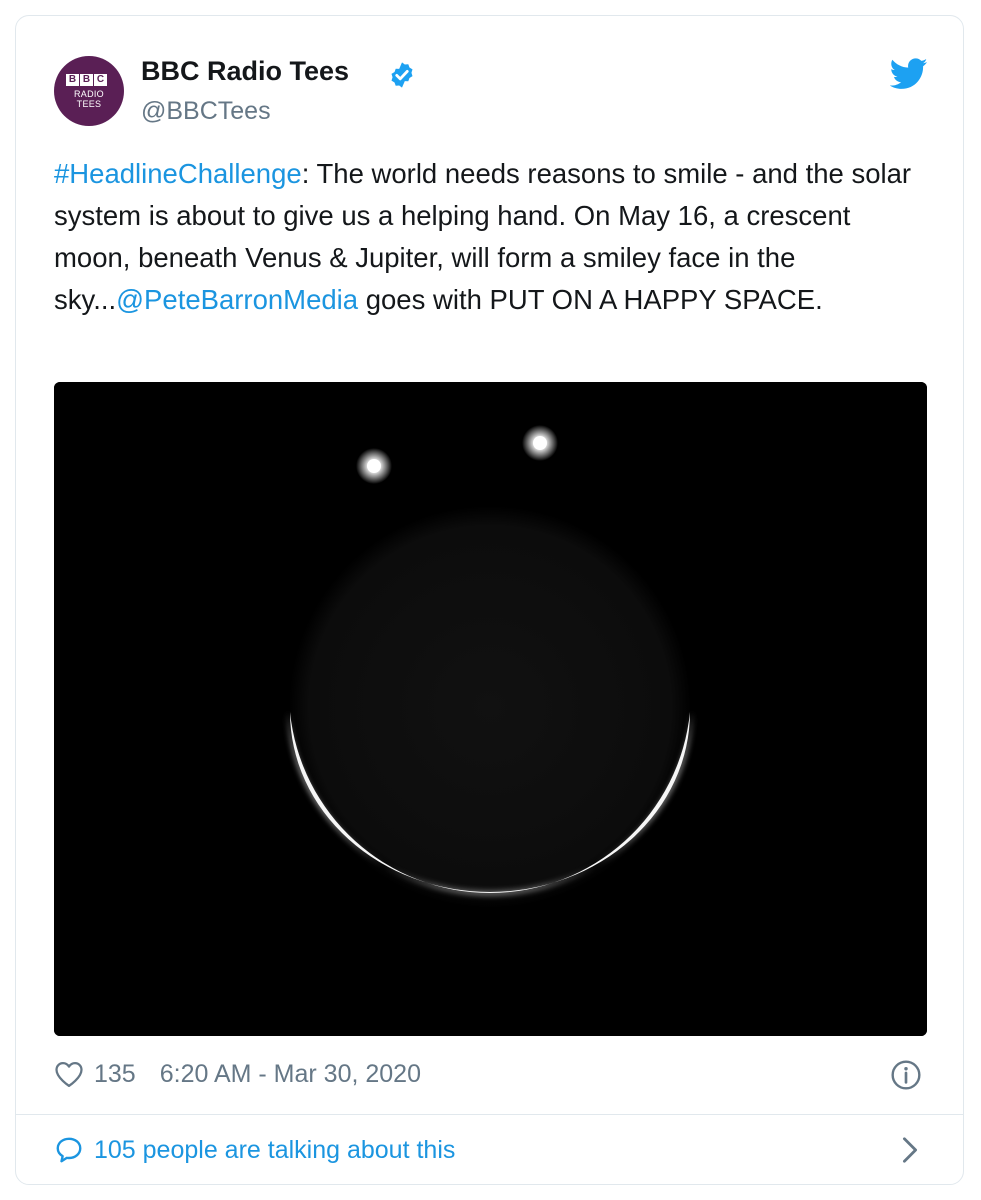 This screenshot has height=1200, width=981. Describe the element at coordinates (910, 1150) in the screenshot. I see `chevron-right-icon` at that location.